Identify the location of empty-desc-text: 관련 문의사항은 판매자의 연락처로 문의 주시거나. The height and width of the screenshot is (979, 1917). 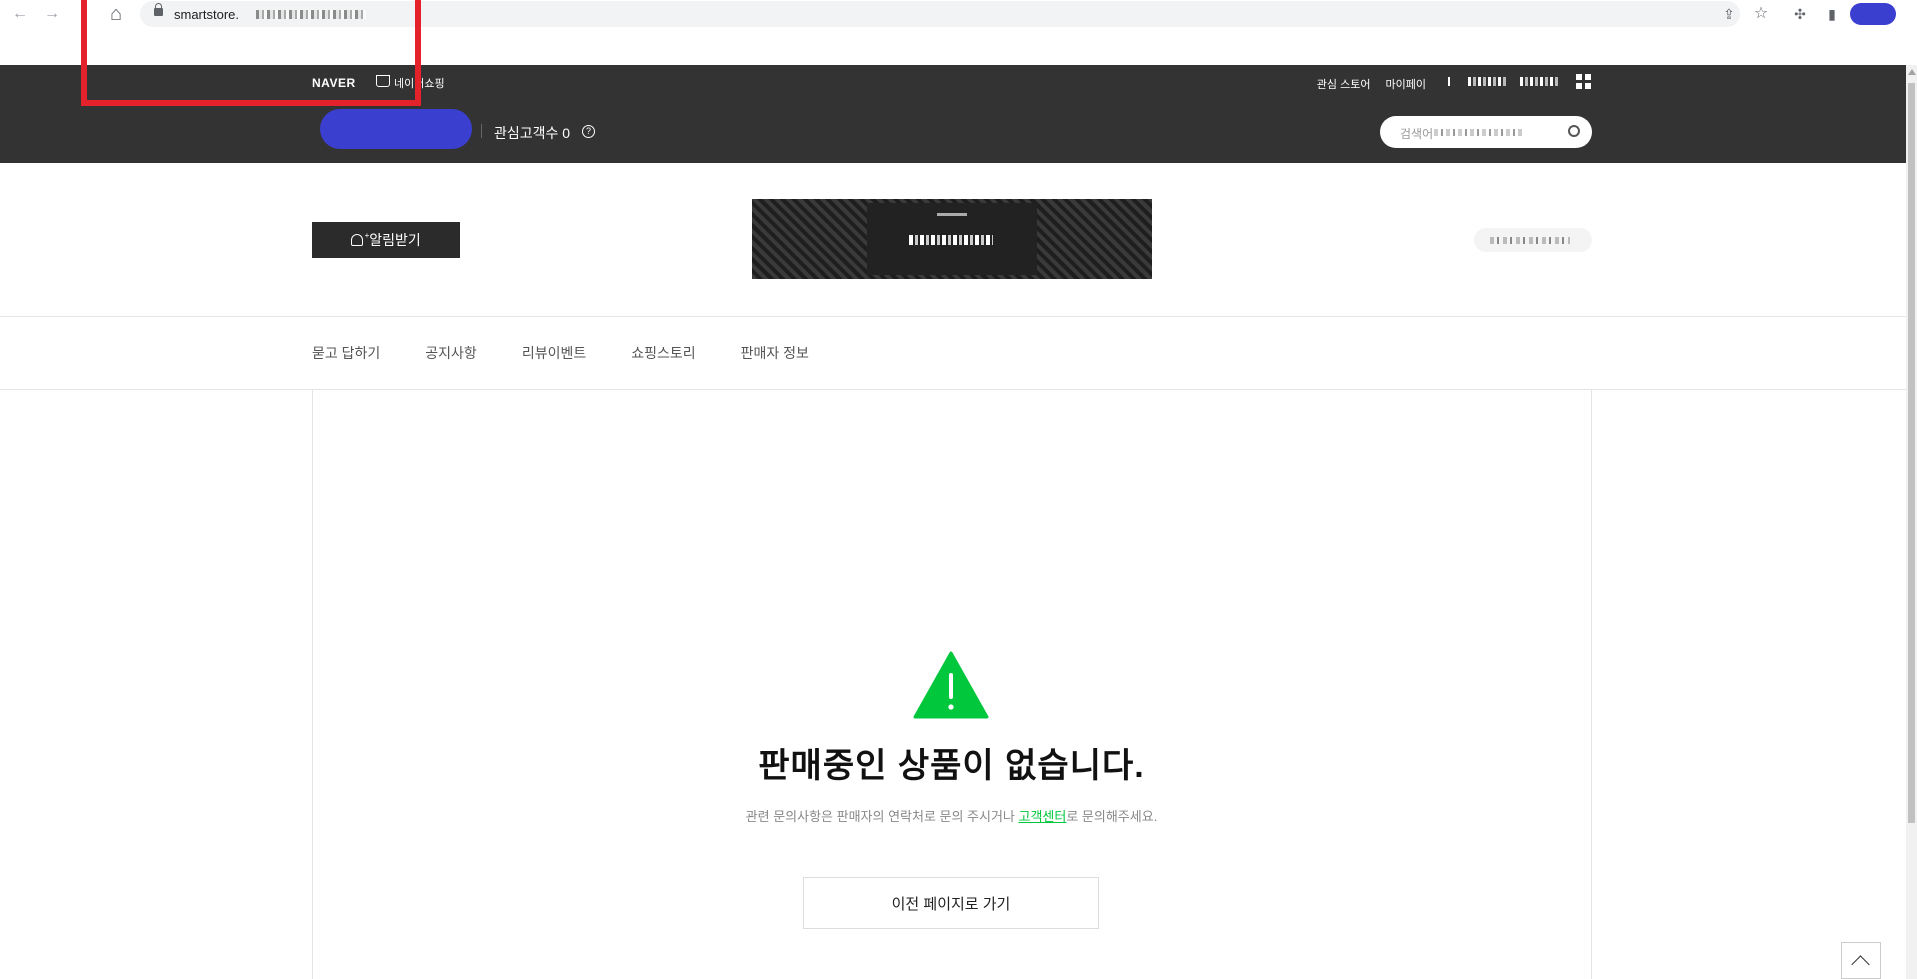
(882, 816).